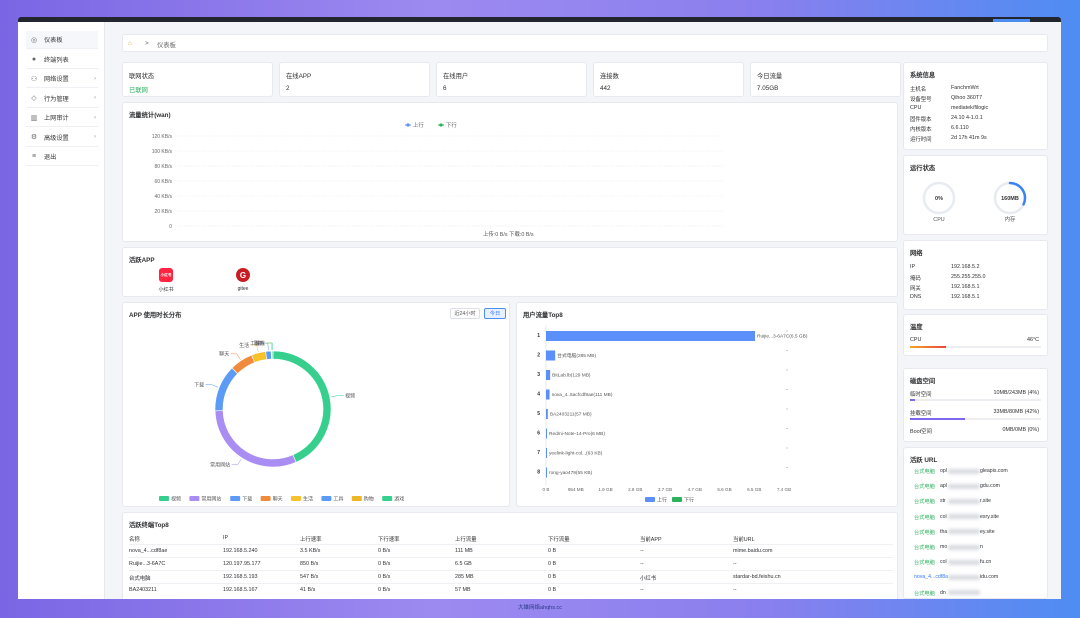 This screenshot has height=618, width=1080. I want to click on sysinfo-value: mediatek/filogic, so click(970, 108).